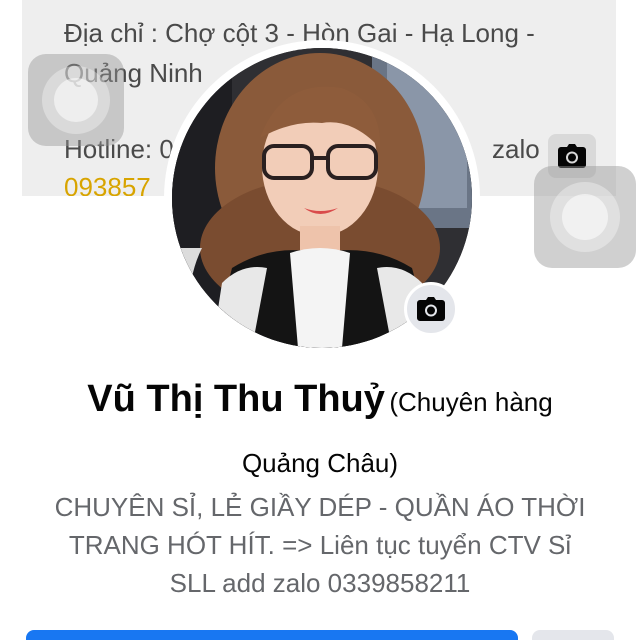 The image size is (640, 640). Describe the element at coordinates (471, 402) in the screenshot. I see `profile-alternate-name: (Chuyên hàng` at that location.